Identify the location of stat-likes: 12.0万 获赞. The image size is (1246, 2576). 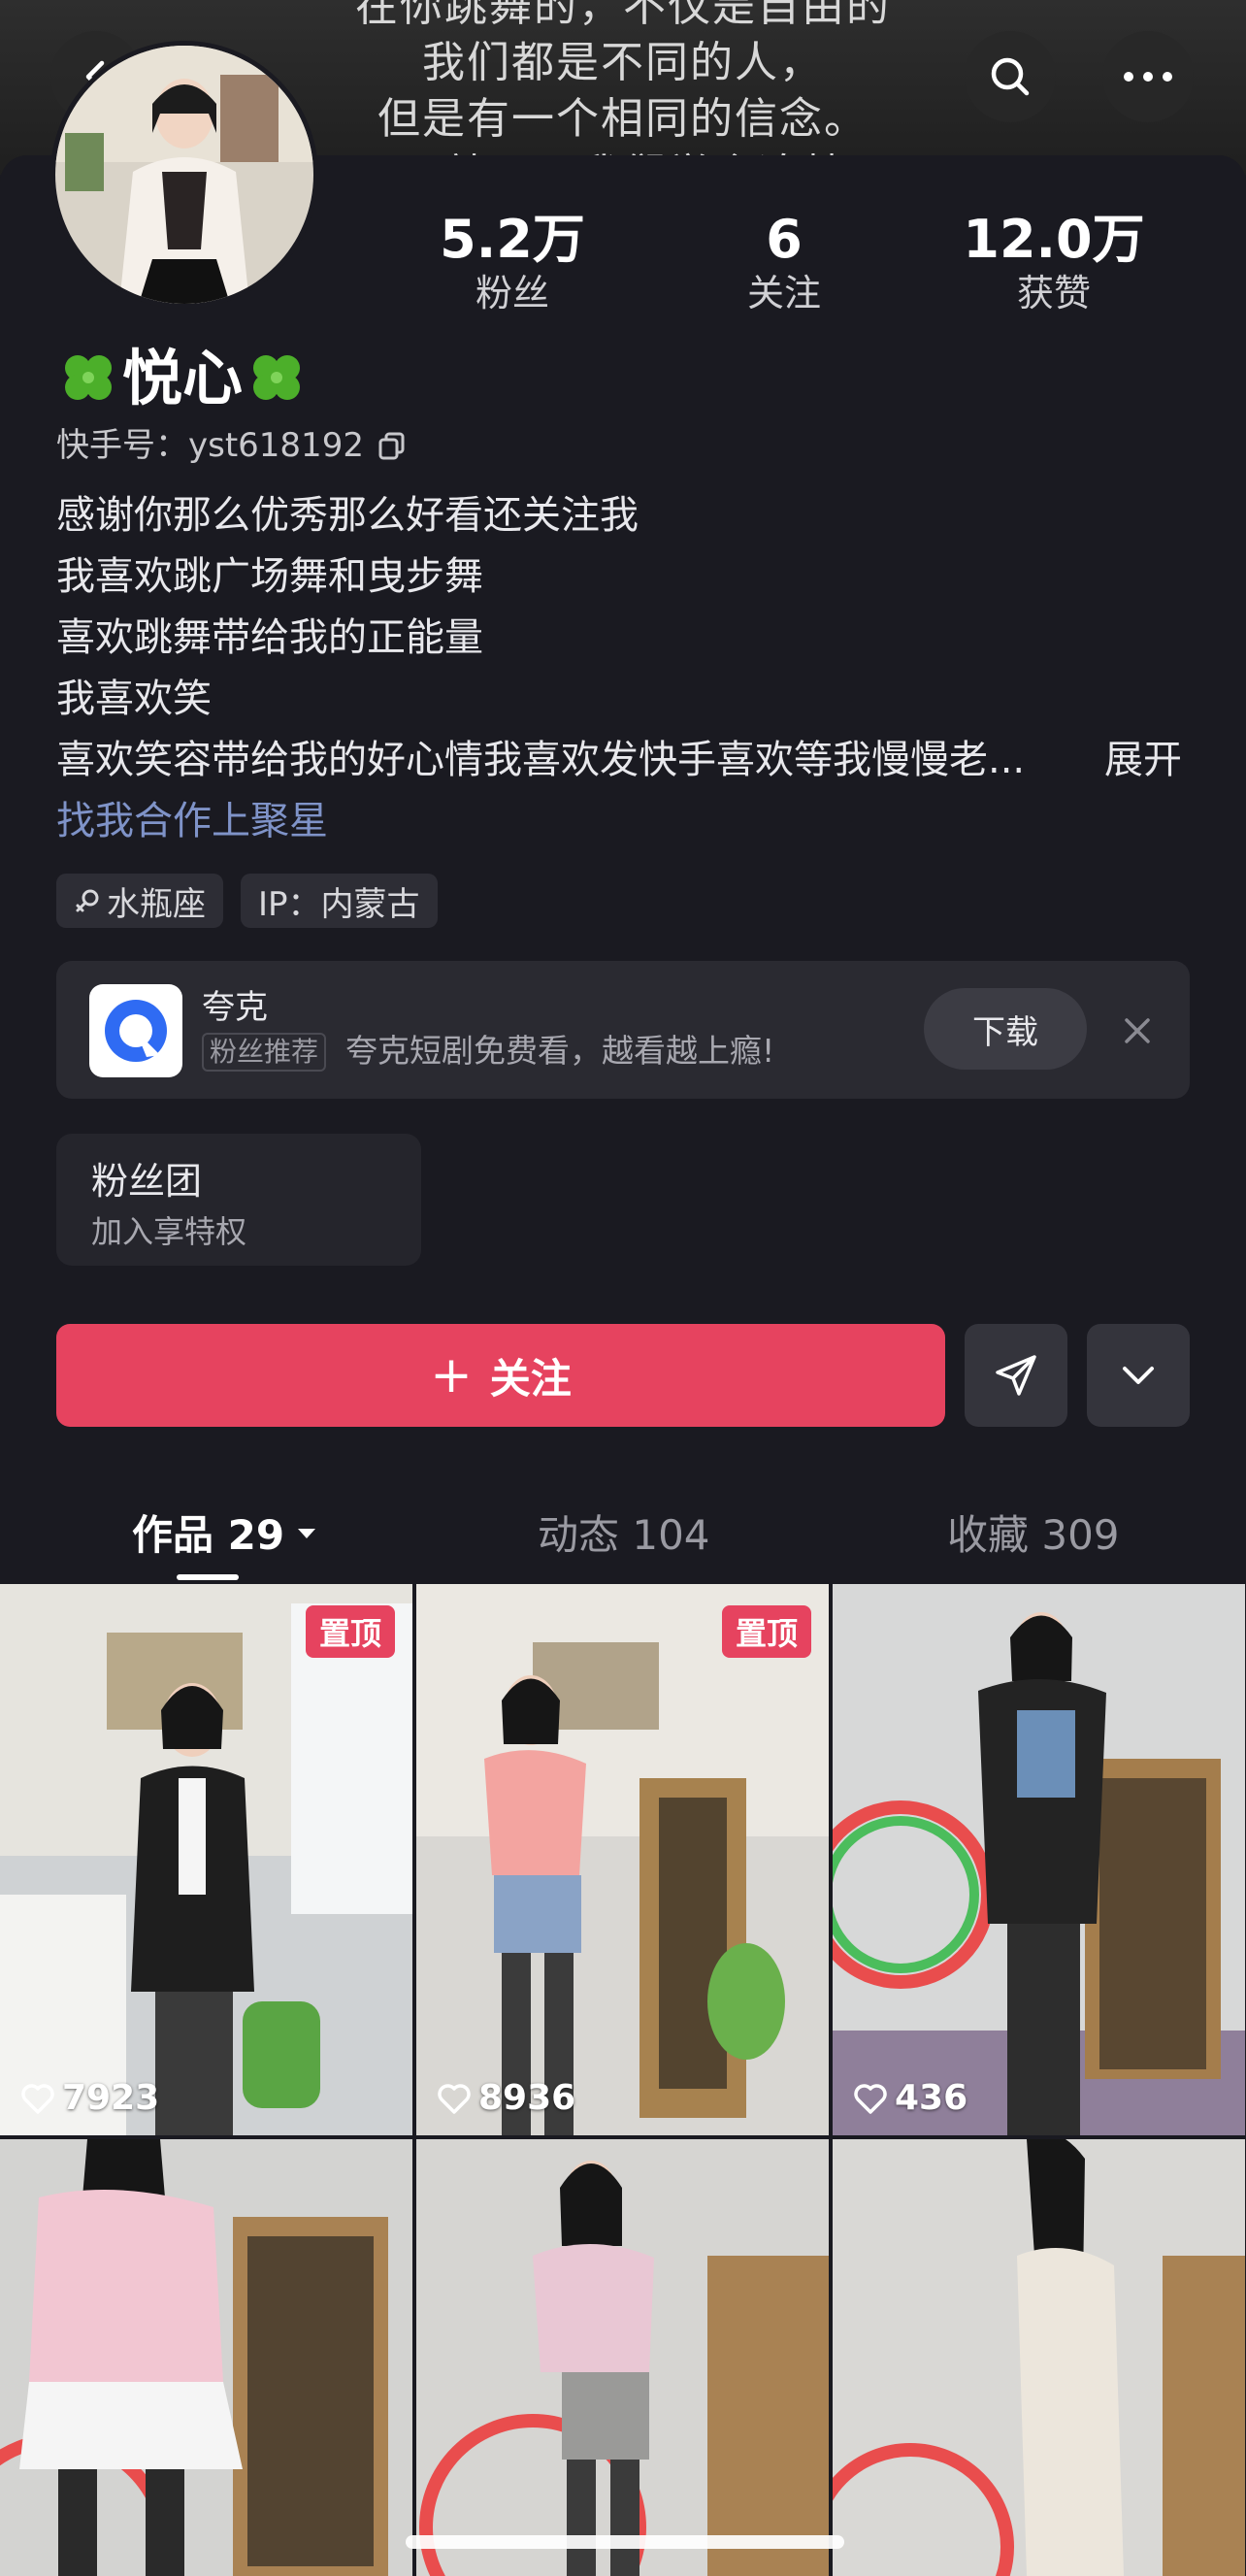
(1054, 263).